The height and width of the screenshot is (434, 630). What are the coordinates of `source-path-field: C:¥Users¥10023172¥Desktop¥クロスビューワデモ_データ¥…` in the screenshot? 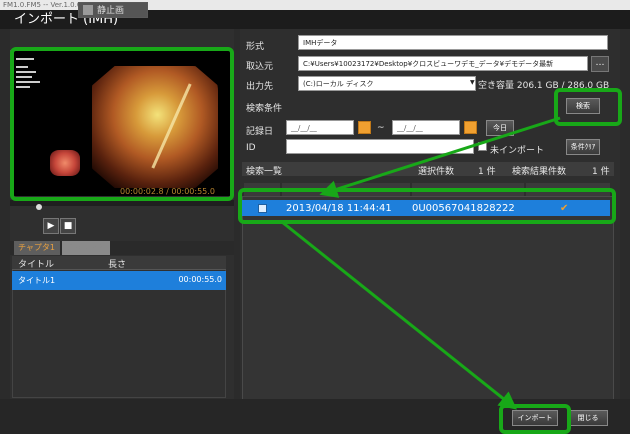 It's located at (443, 63).